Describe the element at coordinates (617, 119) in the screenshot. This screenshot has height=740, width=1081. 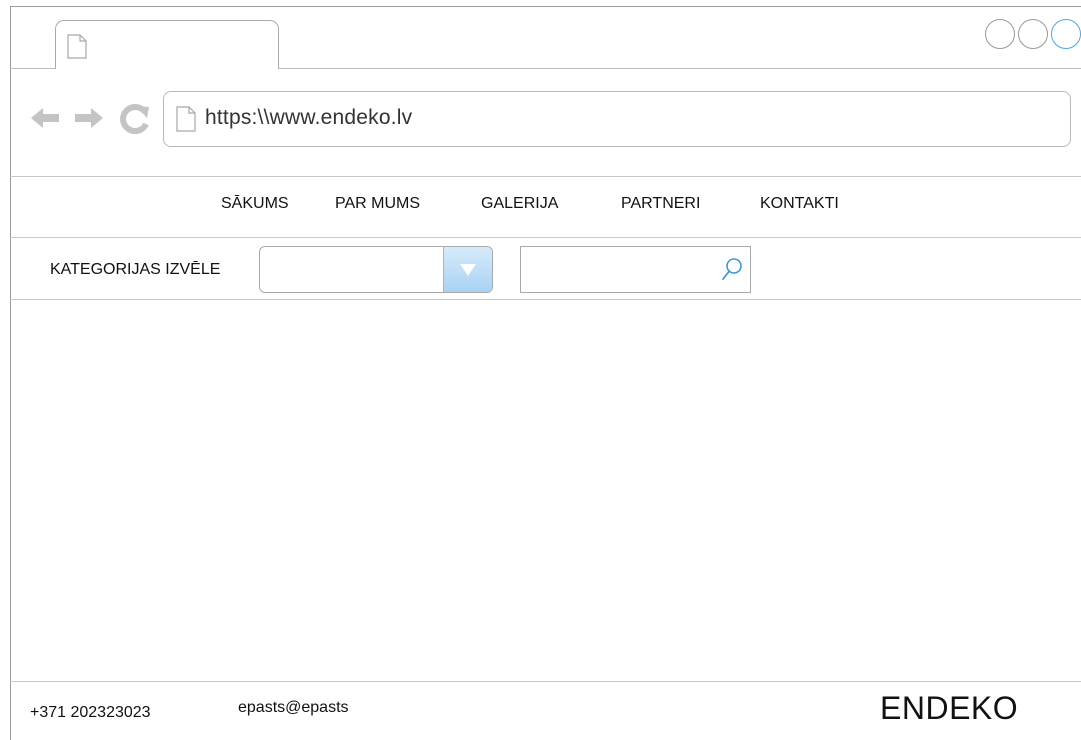
I see `address-bar: https:\\www.endeko.lv` at that location.